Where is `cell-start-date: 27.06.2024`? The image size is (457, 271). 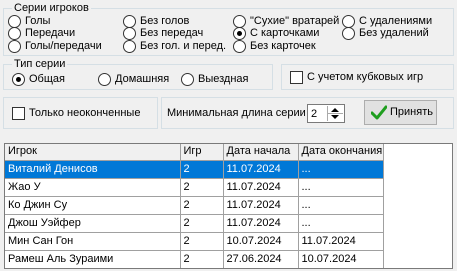
cell-start-date: 27.06.2024 is located at coordinates (261, 259).